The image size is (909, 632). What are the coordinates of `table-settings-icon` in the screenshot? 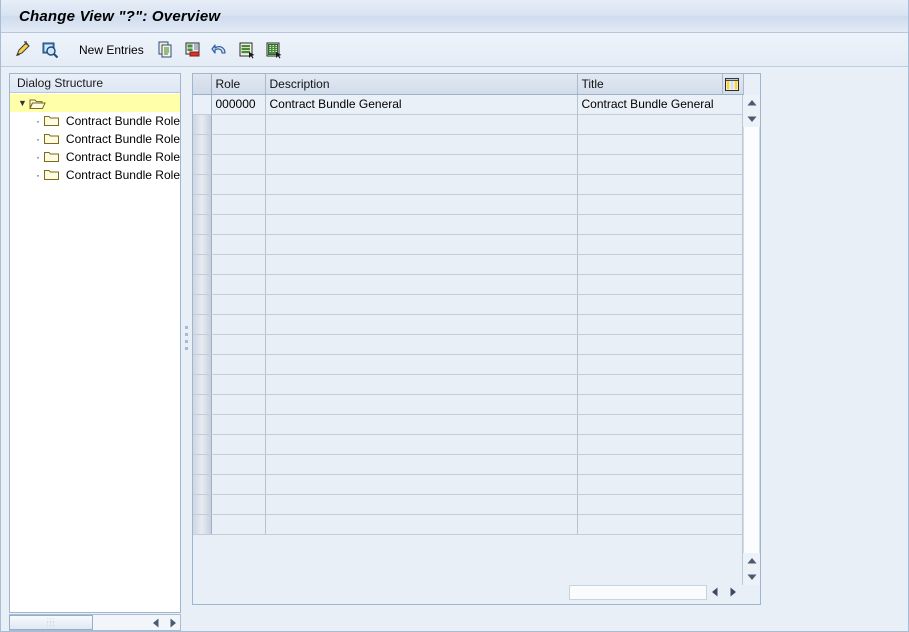 It's located at (731, 84).